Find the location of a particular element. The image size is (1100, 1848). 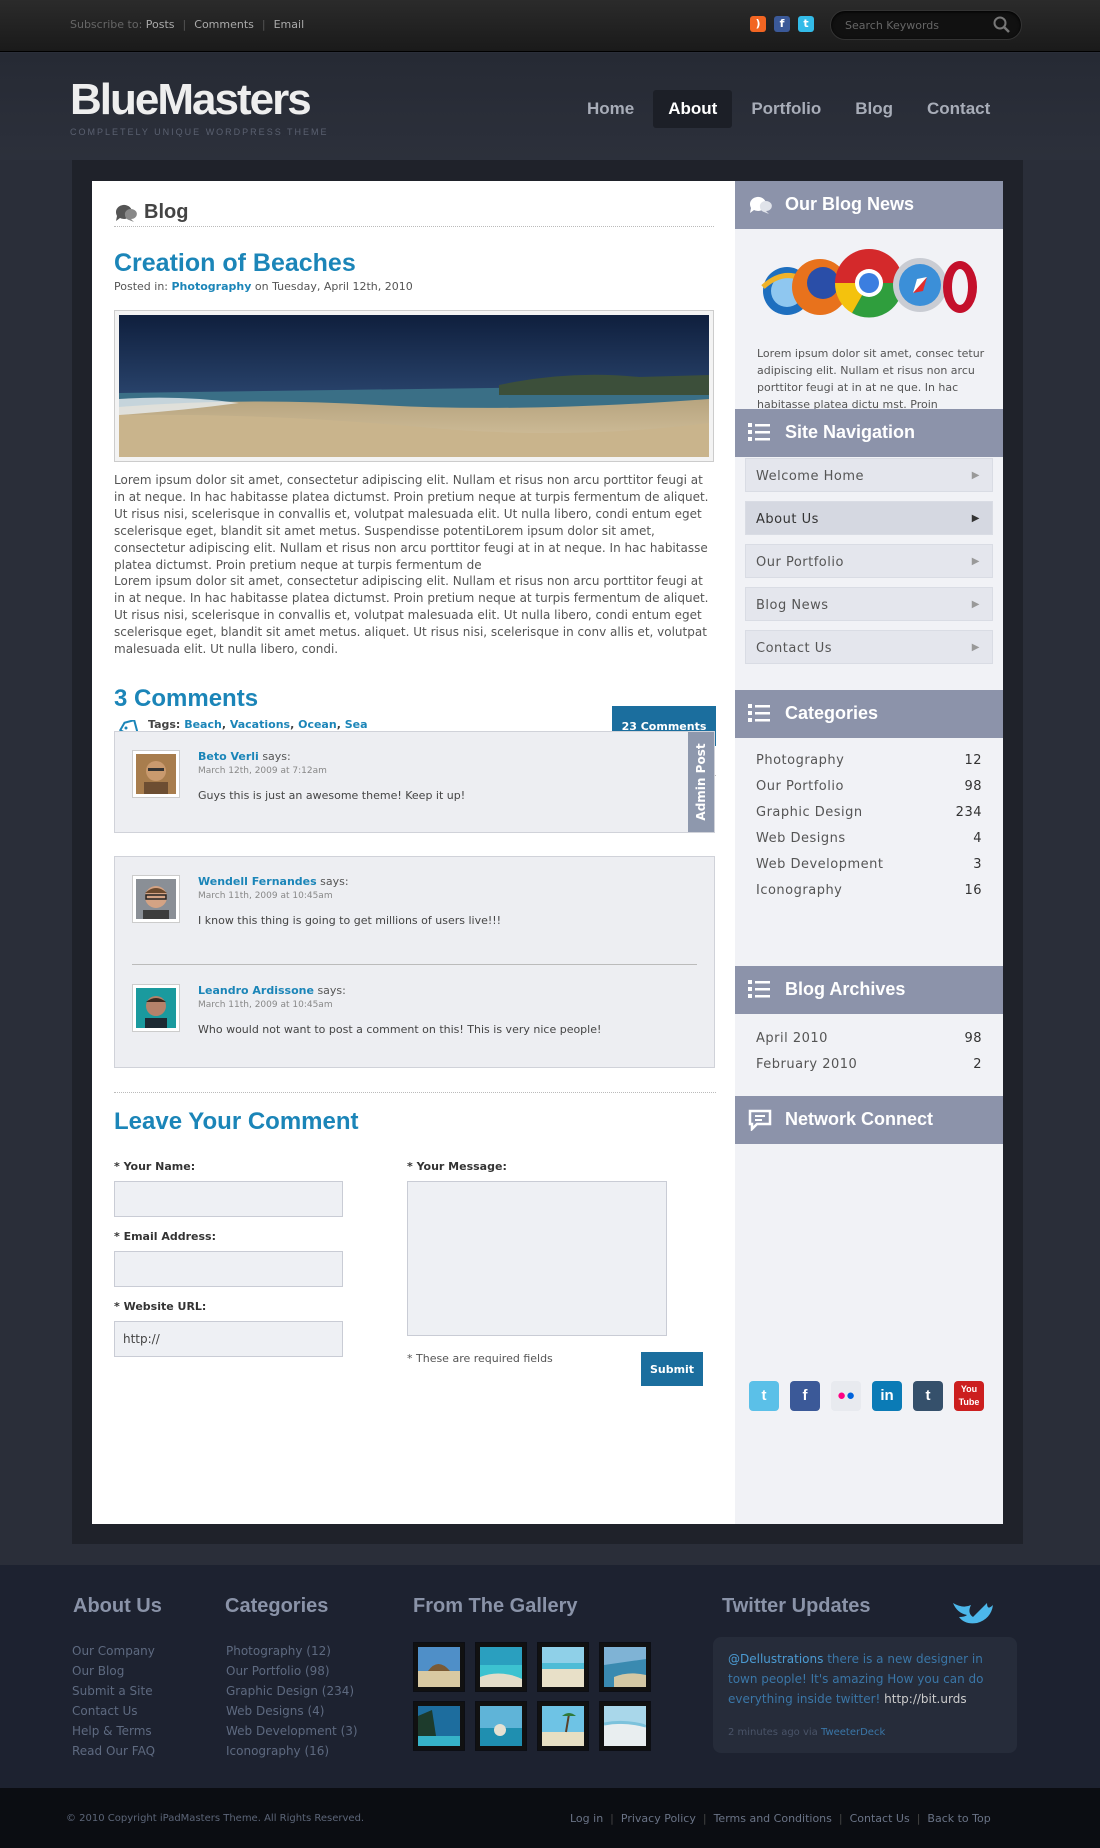

footer-link: Our Blog is located at coordinates (98, 1671).